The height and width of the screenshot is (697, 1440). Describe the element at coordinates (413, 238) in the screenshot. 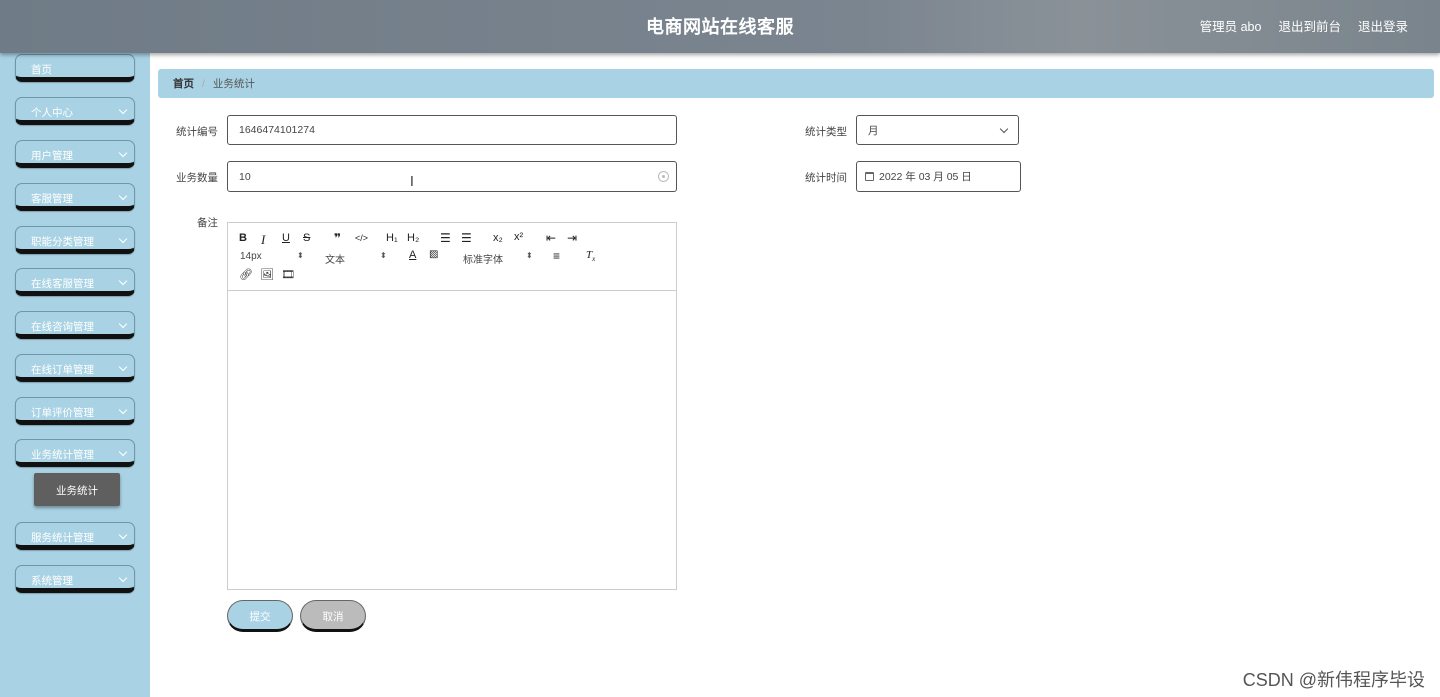

I see `h2-button: H₂` at that location.